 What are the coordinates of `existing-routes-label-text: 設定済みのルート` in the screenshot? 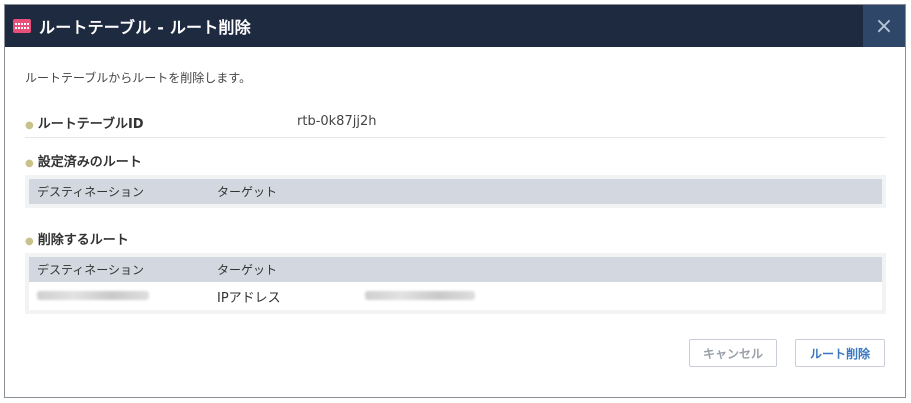 It's located at (89, 162).